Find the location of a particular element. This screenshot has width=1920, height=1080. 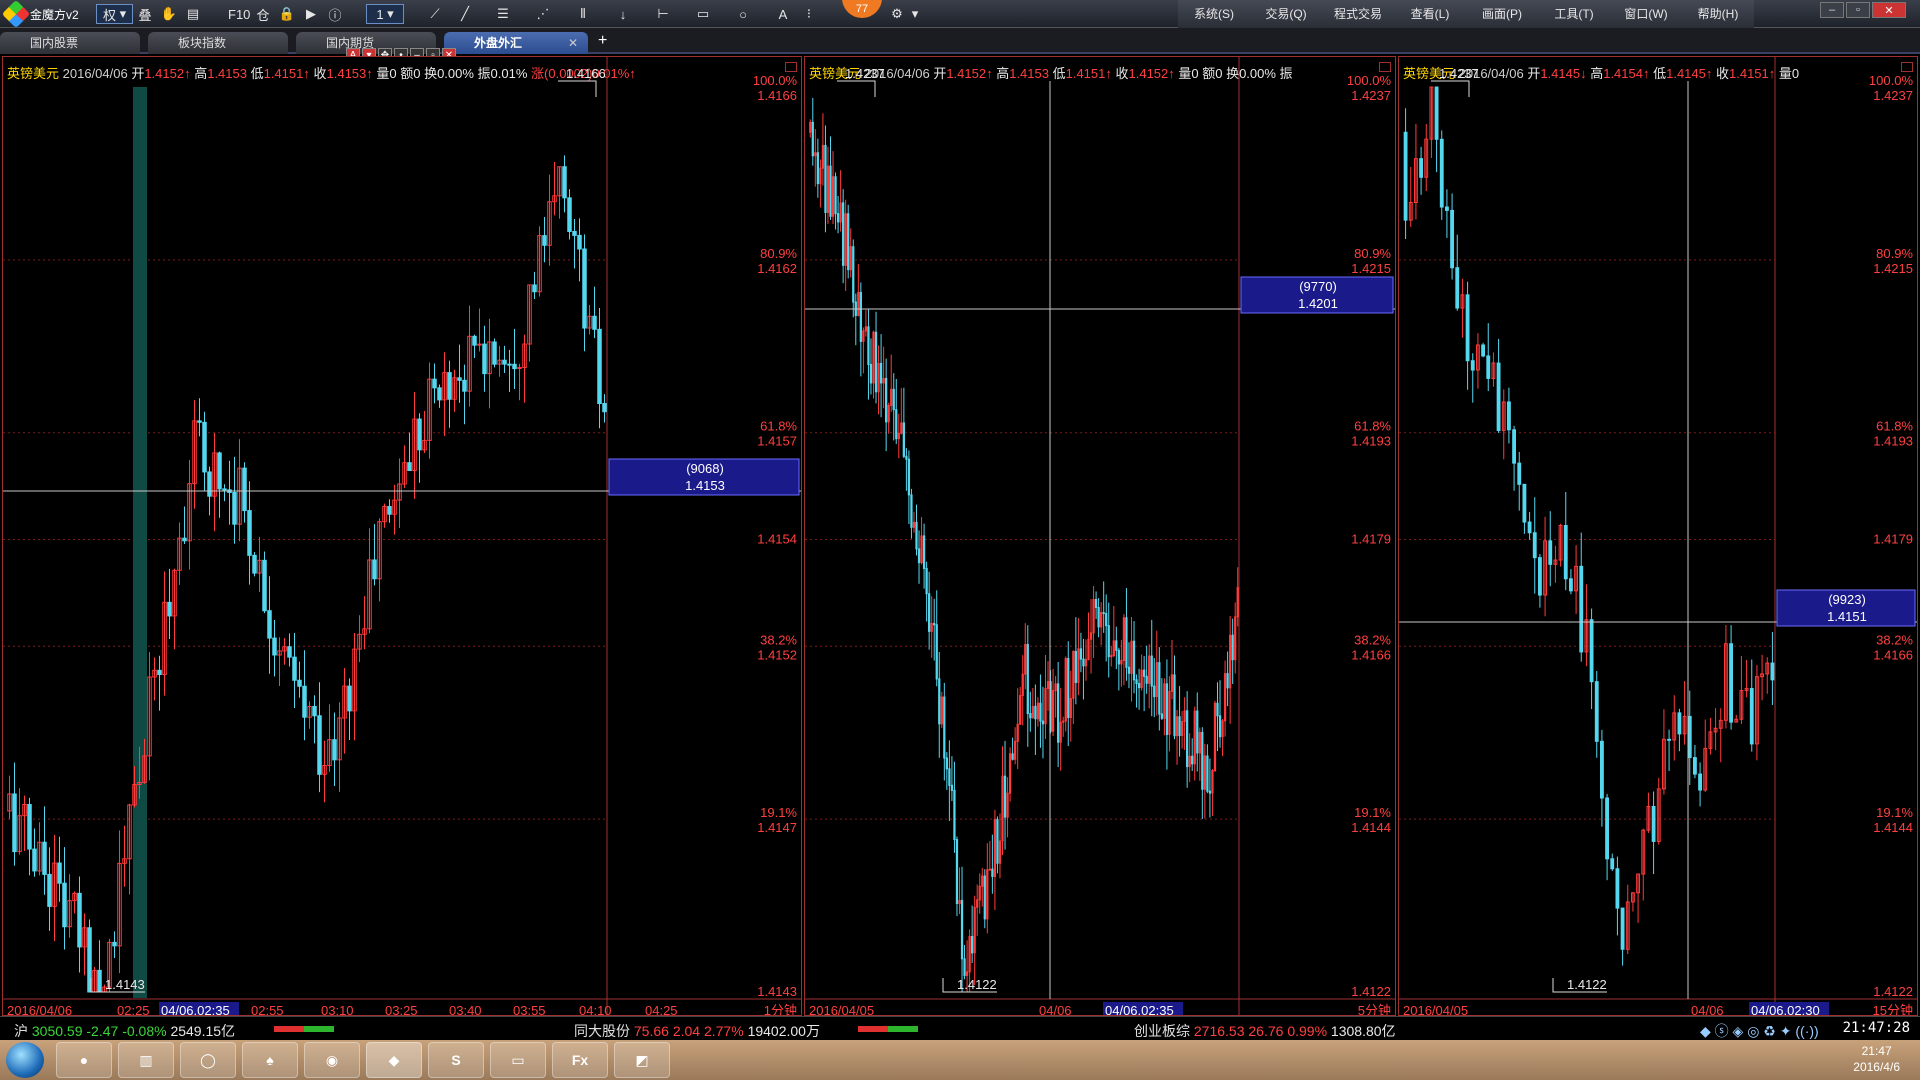

menu-view: 查看(L) is located at coordinates (1430, 14).